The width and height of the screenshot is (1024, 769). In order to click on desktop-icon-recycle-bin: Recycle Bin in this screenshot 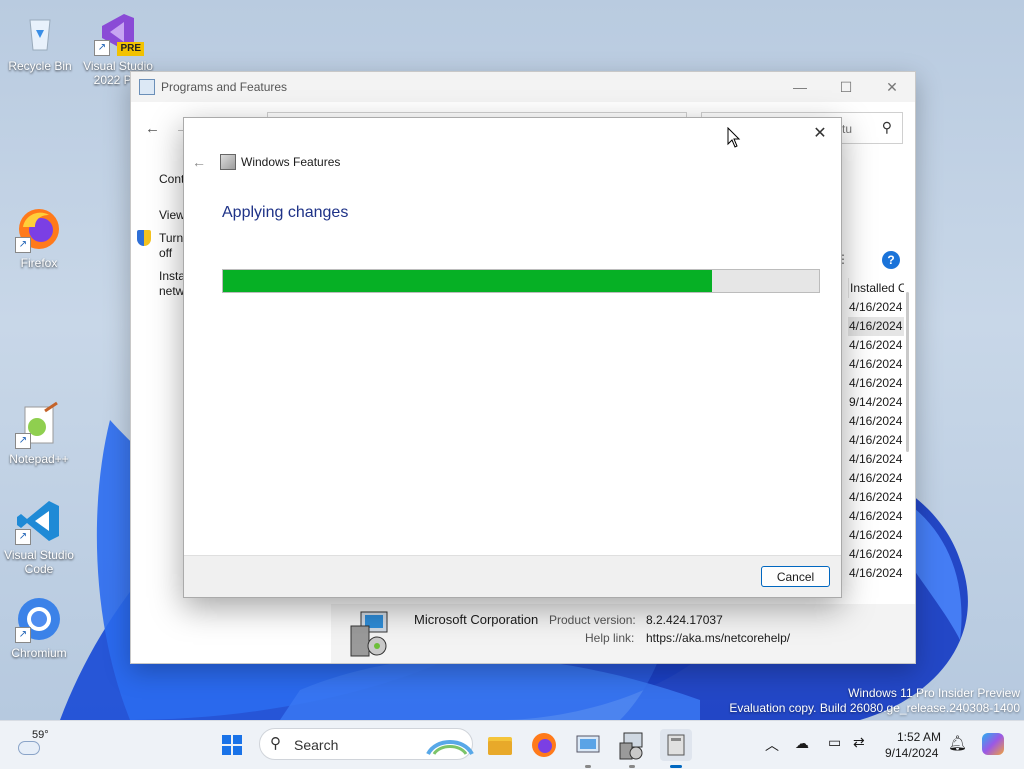, I will do `click(40, 40)`.